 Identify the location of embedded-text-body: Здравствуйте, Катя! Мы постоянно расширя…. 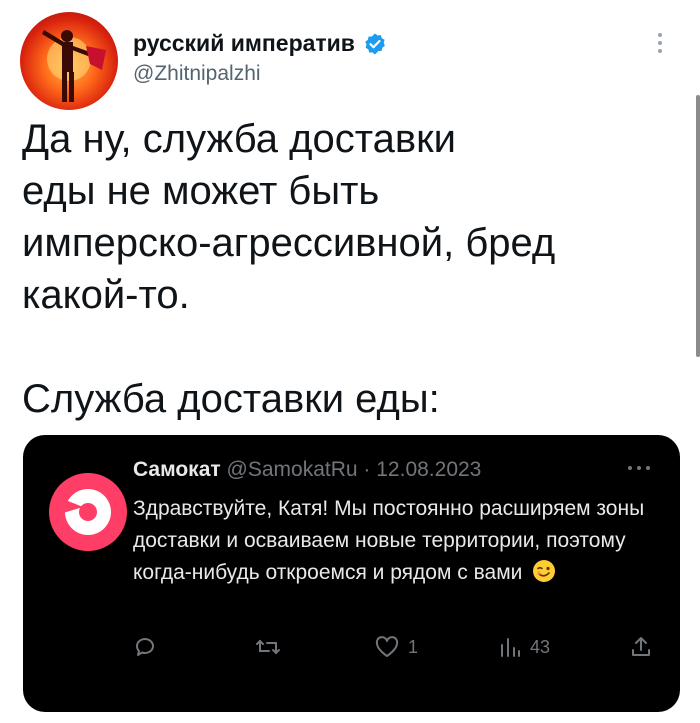
(389, 540).